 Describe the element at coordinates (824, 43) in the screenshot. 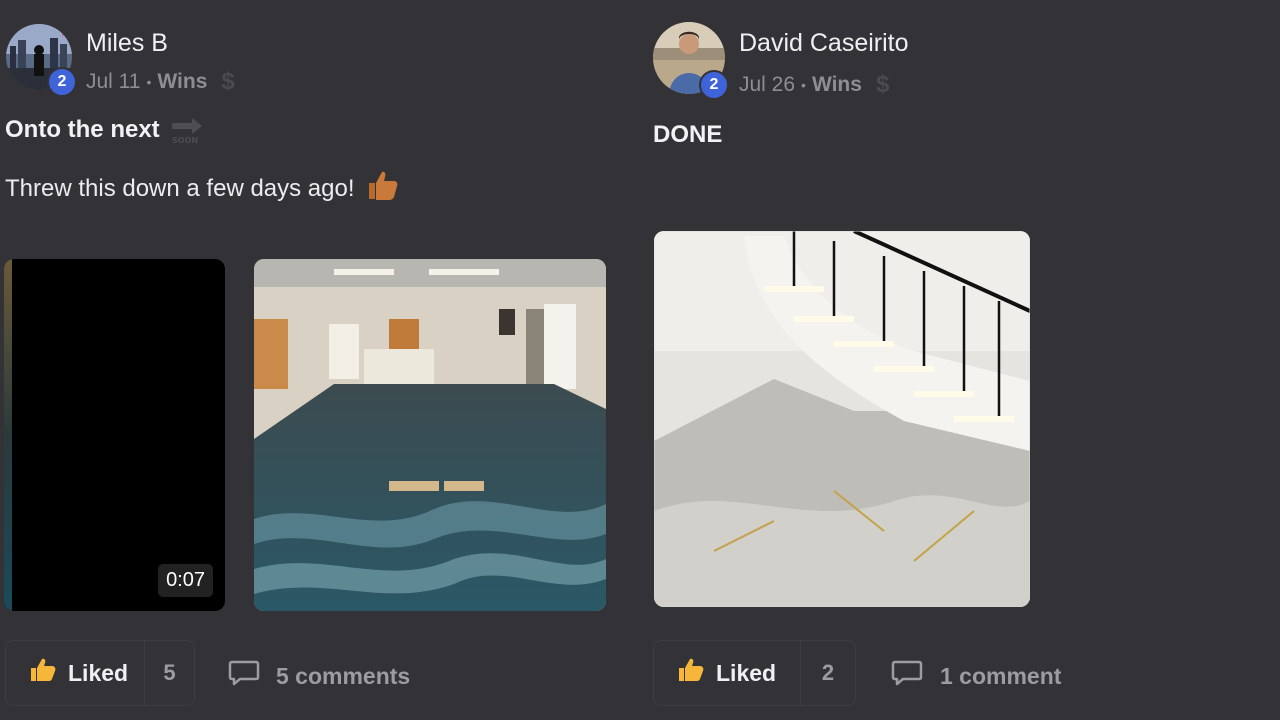

I see `author-name: David Caseirito` at that location.